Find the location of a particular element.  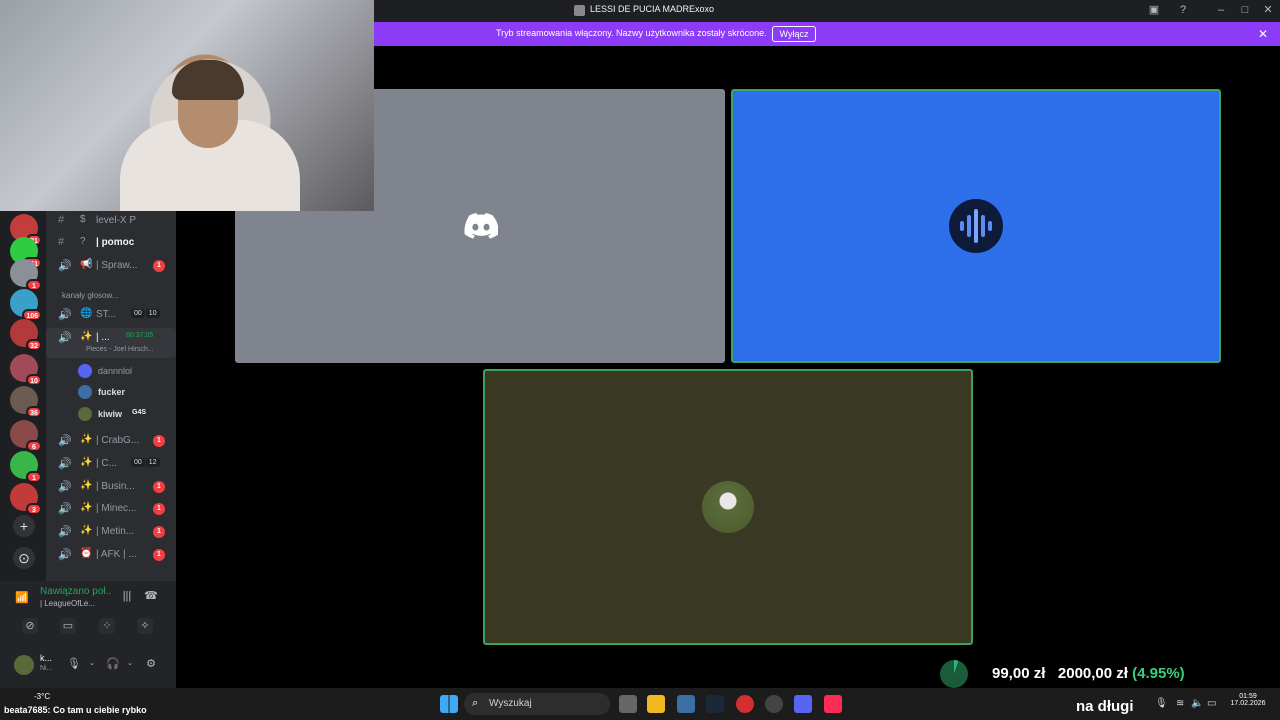

signal-icon: 📶 is located at coordinates (22, 598).